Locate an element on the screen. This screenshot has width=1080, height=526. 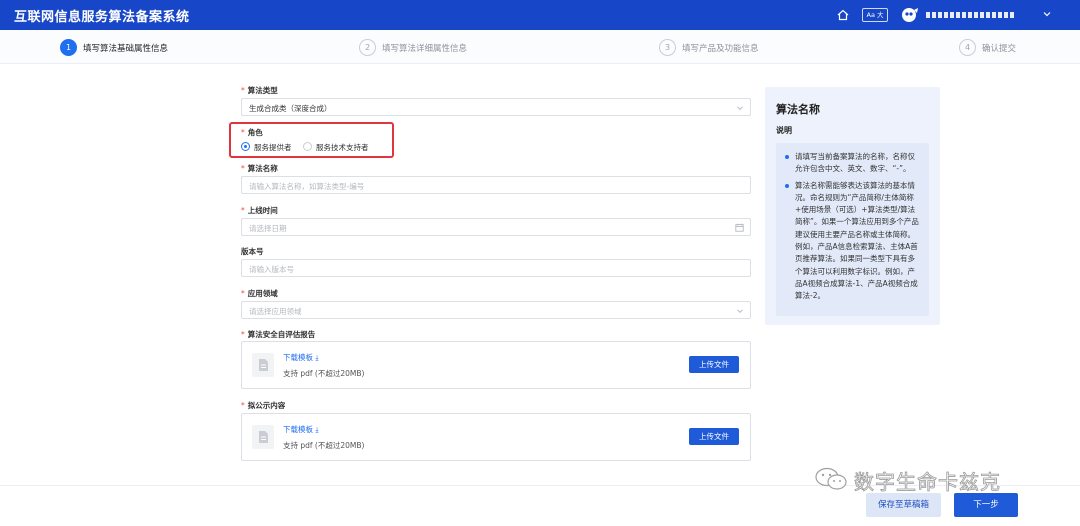
self-assessment-upload: 下载模板 ⤓ 支持 pdf (不超过20MB) 上传文件 is located at coordinates (496, 365).